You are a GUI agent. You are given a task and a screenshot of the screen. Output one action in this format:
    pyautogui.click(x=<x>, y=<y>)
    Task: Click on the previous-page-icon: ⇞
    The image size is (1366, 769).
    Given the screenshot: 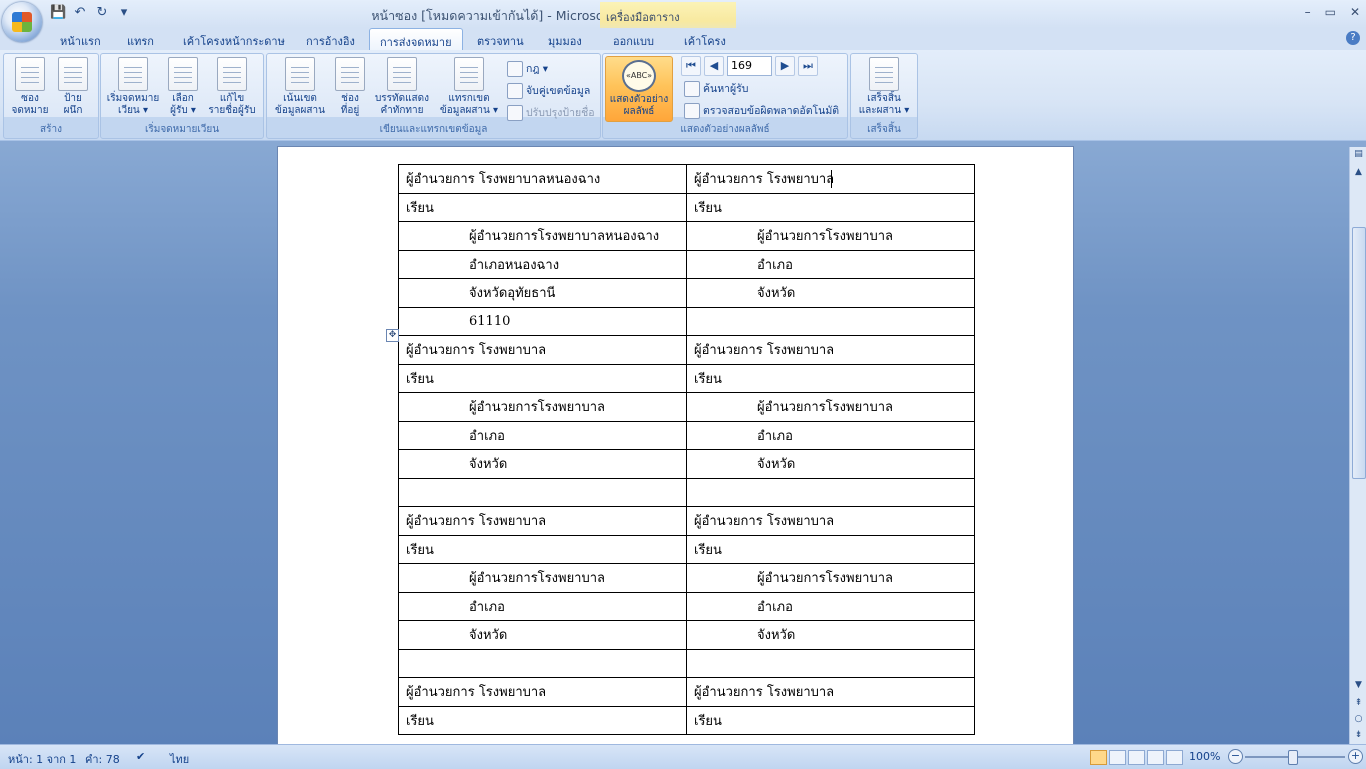 What is the action you would take?
    pyautogui.click(x=1358, y=703)
    